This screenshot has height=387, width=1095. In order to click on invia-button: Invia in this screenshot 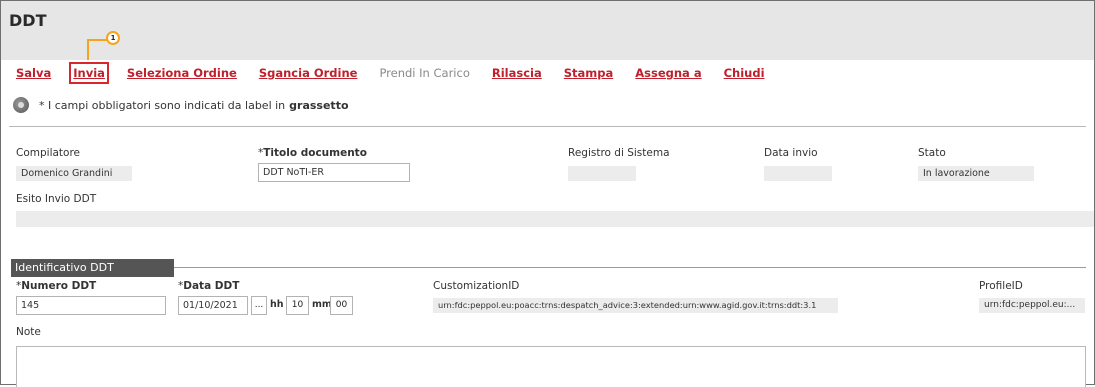, I will do `click(89, 73)`.